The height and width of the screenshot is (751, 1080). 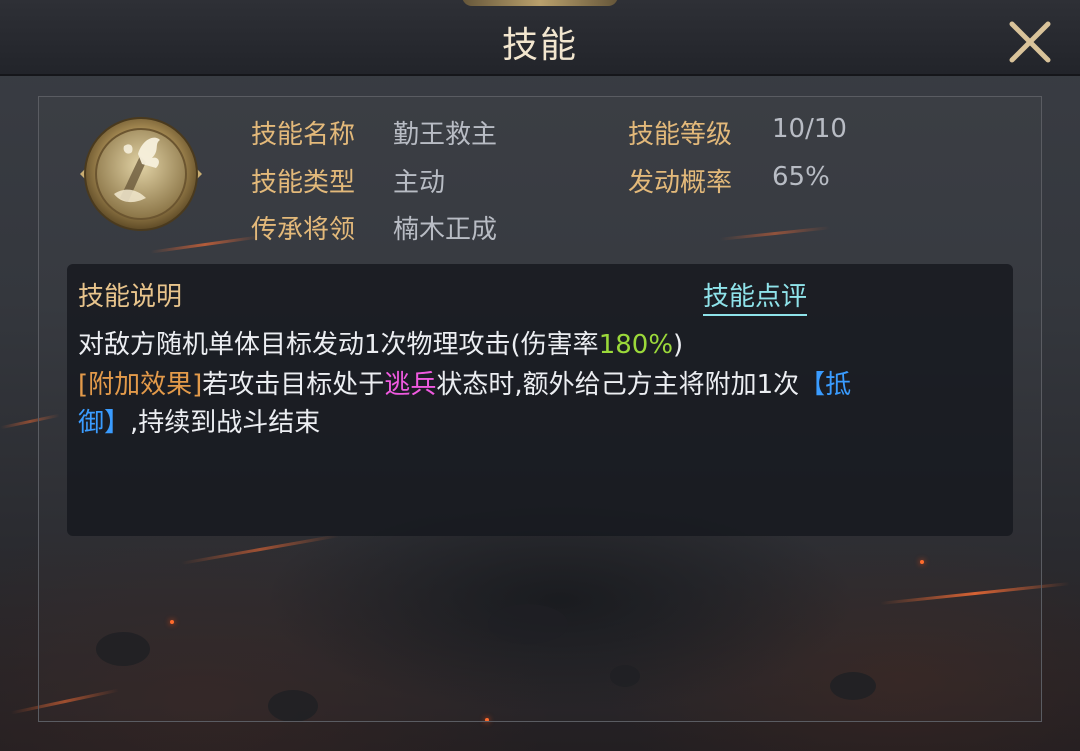 What do you see at coordinates (419, 183) in the screenshot?
I see `skill-type-value: 主动` at bounding box center [419, 183].